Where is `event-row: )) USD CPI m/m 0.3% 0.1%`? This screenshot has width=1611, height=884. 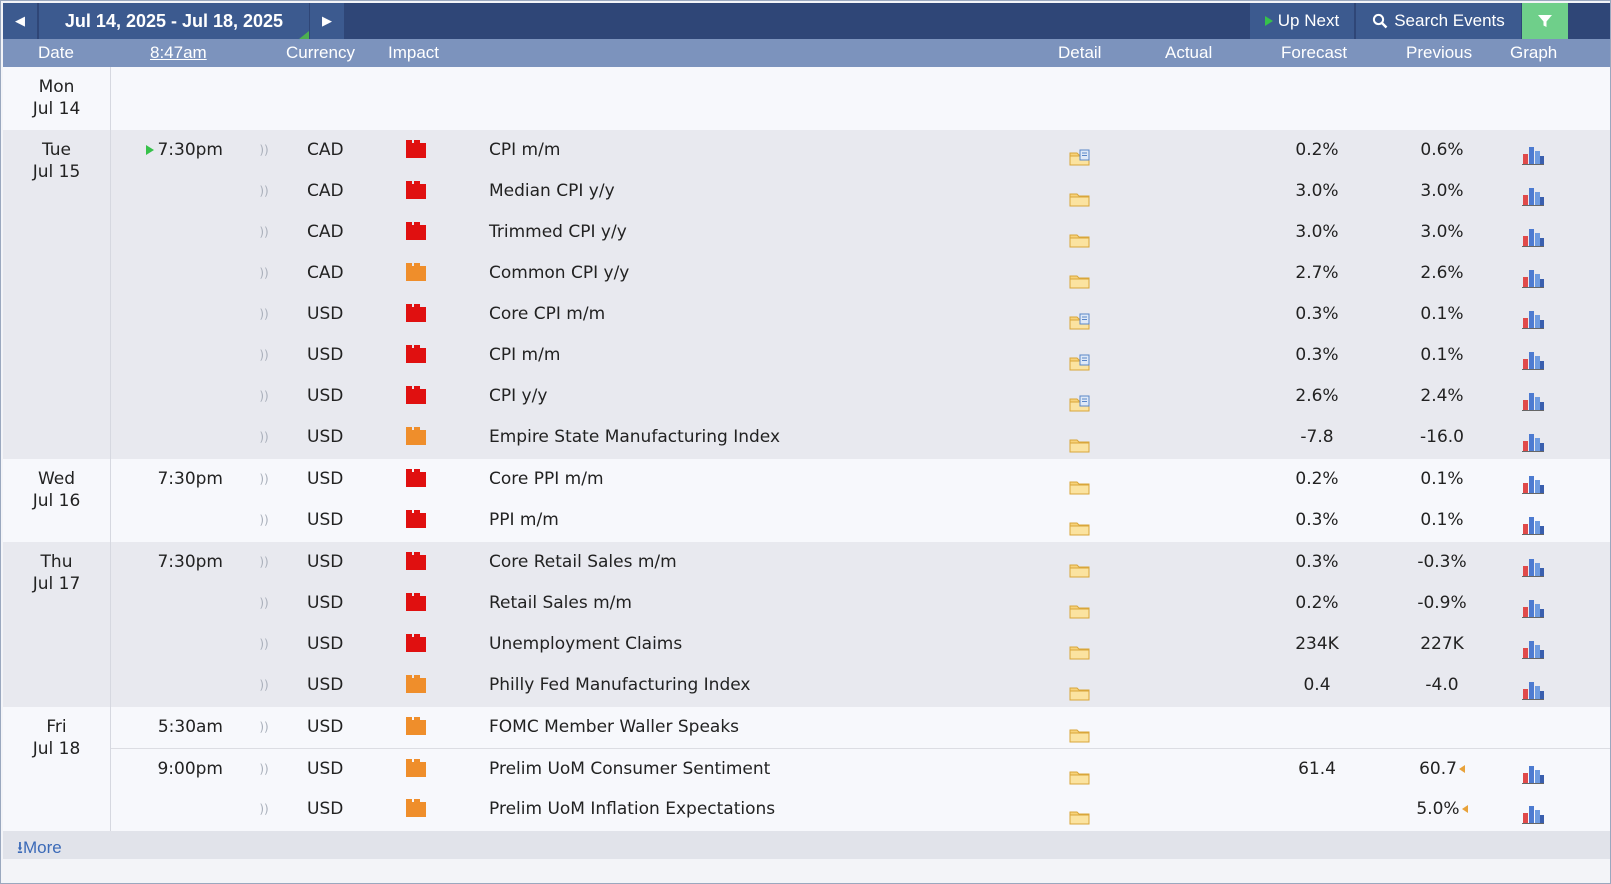
event-row: )) USD CPI m/m 0.3% 0.1% is located at coordinates (860, 355).